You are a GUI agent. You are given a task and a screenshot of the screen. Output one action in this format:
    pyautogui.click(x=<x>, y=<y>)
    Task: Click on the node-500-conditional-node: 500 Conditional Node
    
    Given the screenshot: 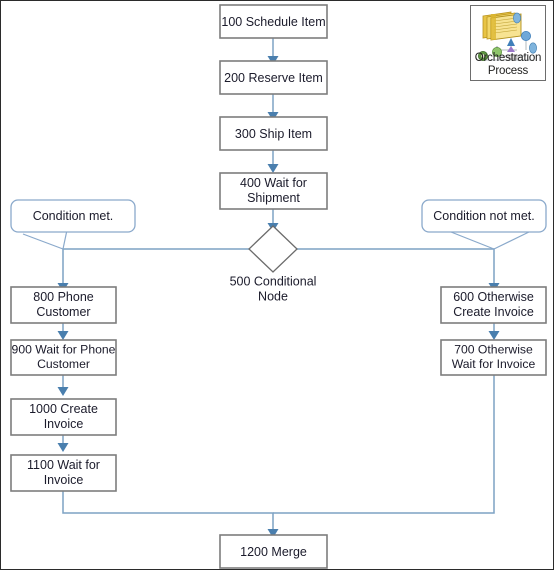 What is the action you would take?
    pyautogui.click(x=273, y=264)
    